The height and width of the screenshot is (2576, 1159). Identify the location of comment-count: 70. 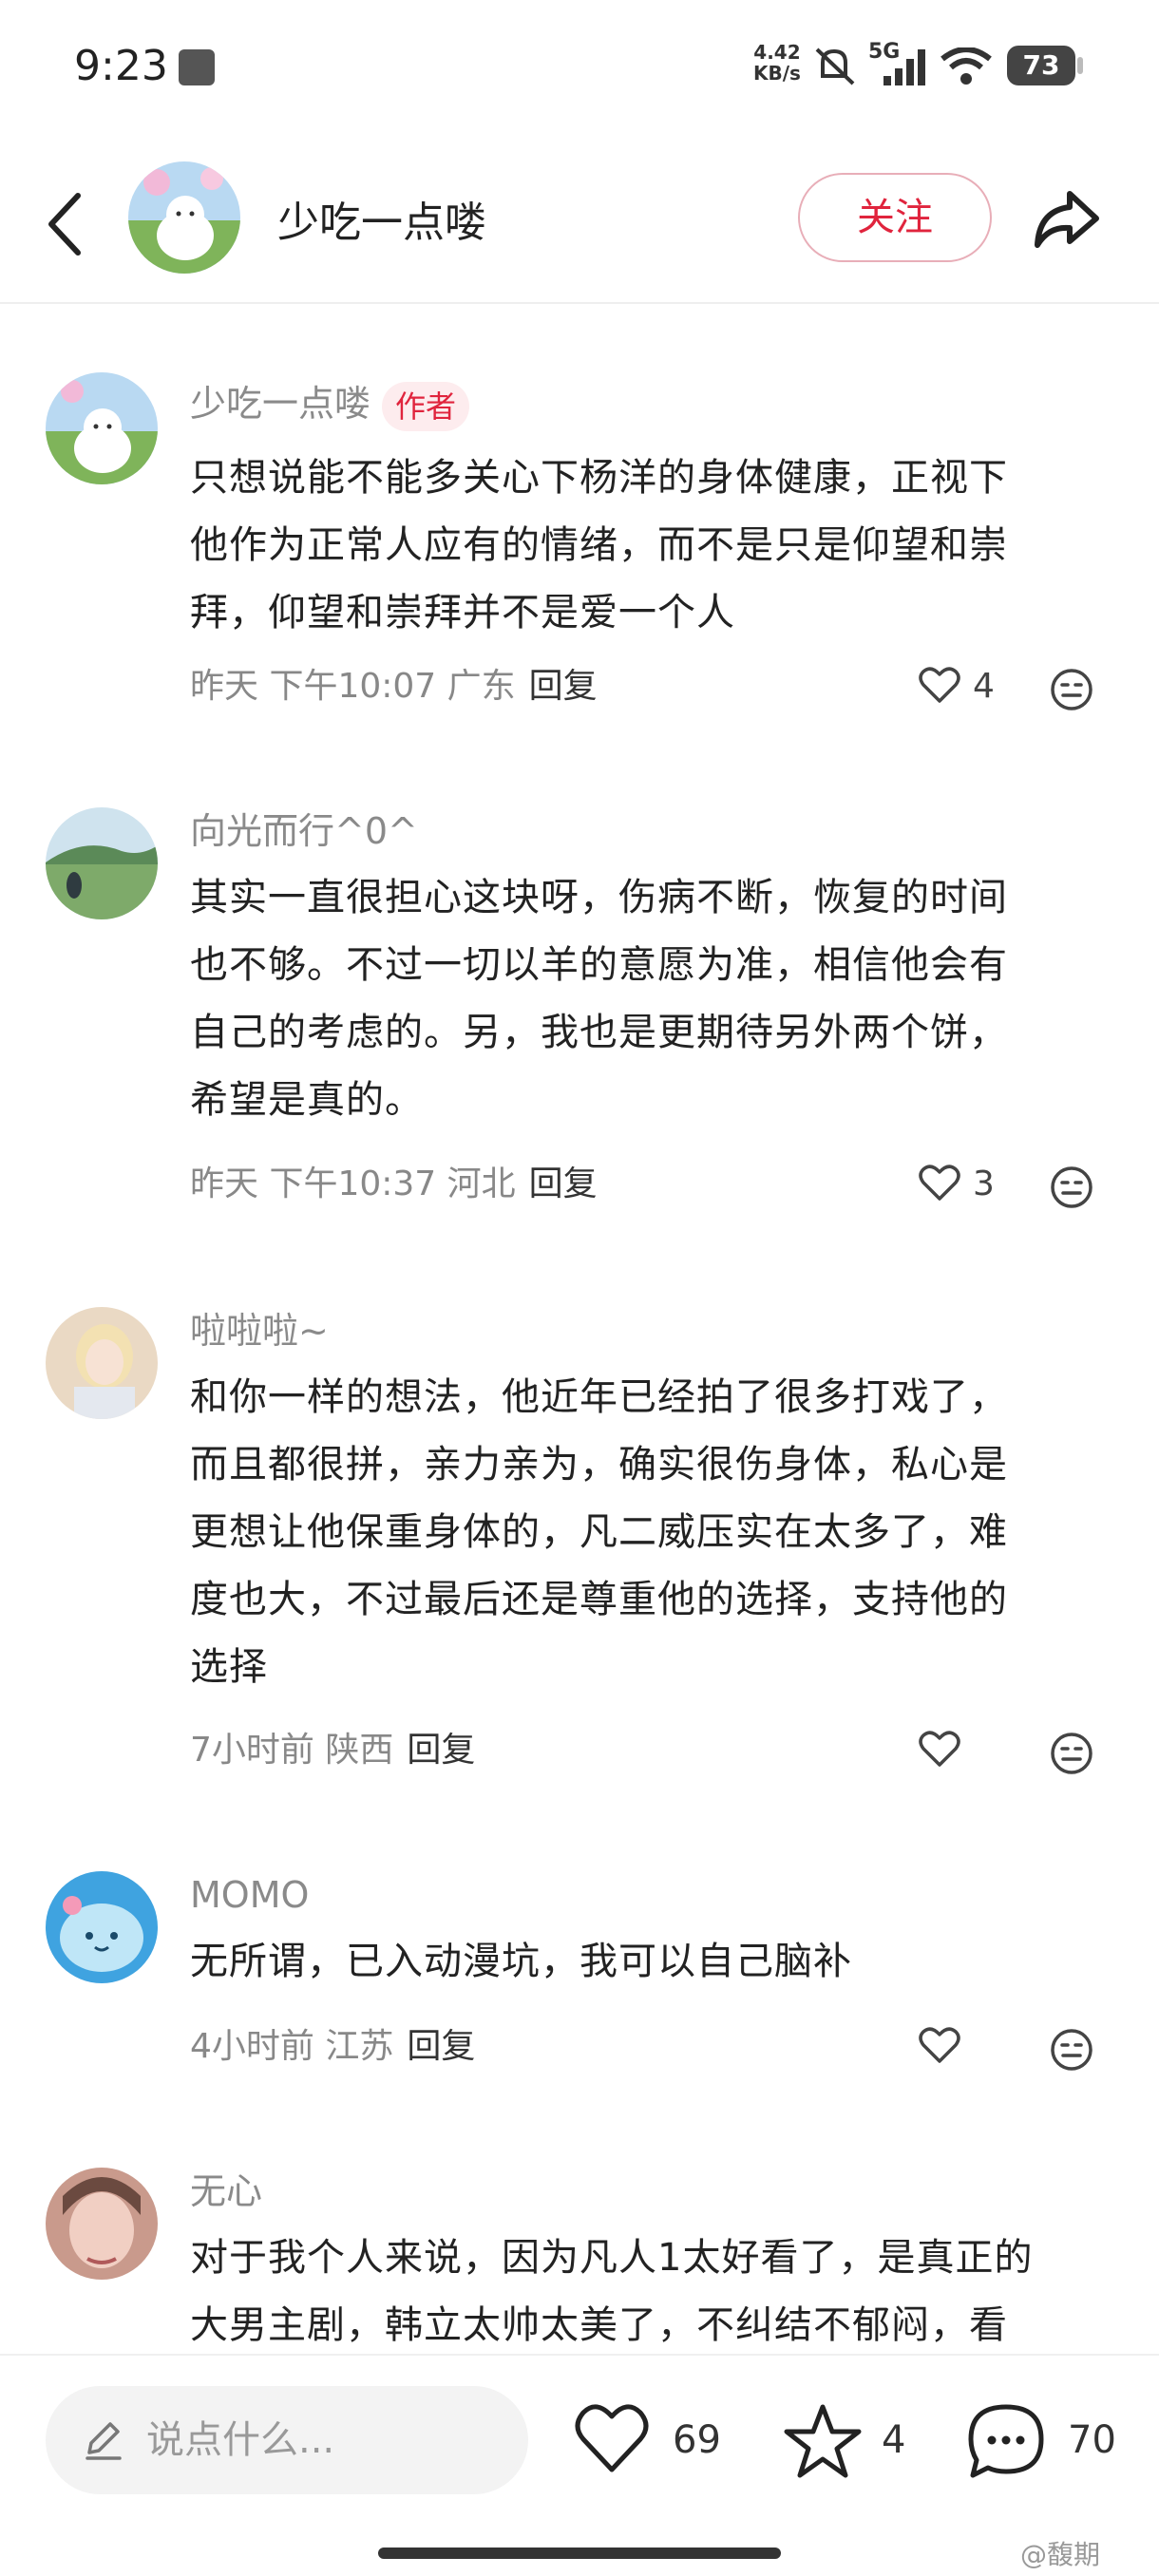
(1092, 2440).